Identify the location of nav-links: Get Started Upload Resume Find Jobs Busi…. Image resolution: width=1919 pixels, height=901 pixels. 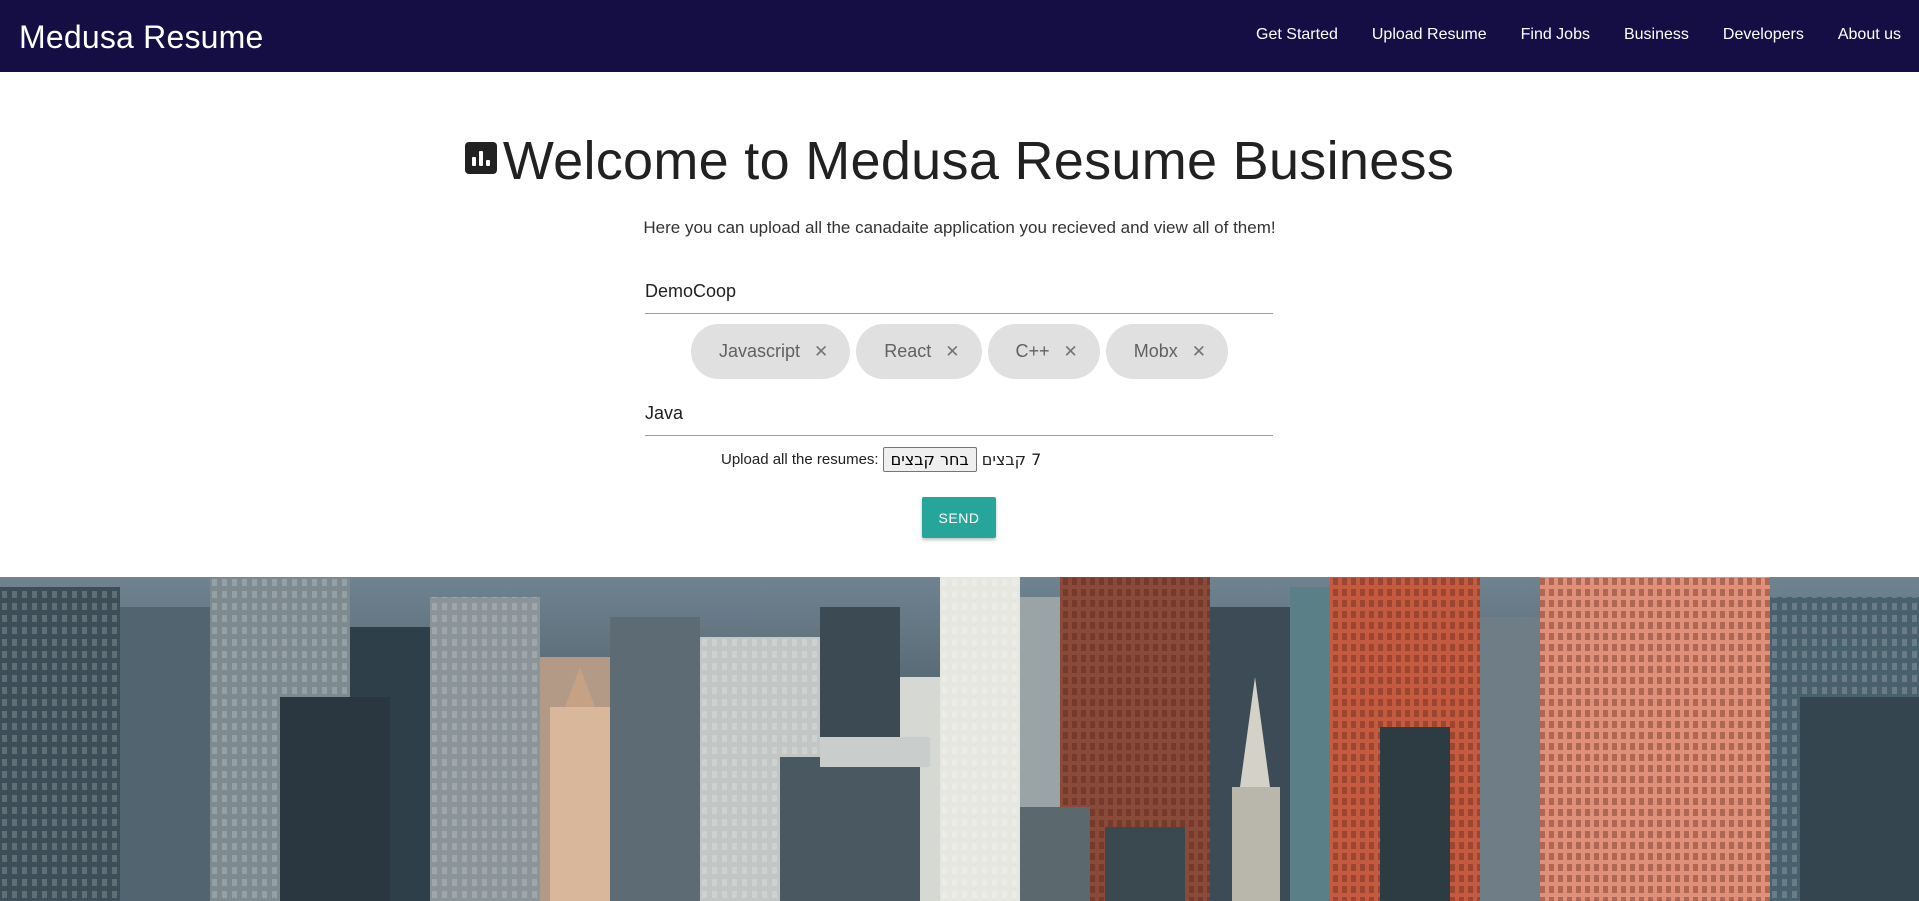
(1561, 35).